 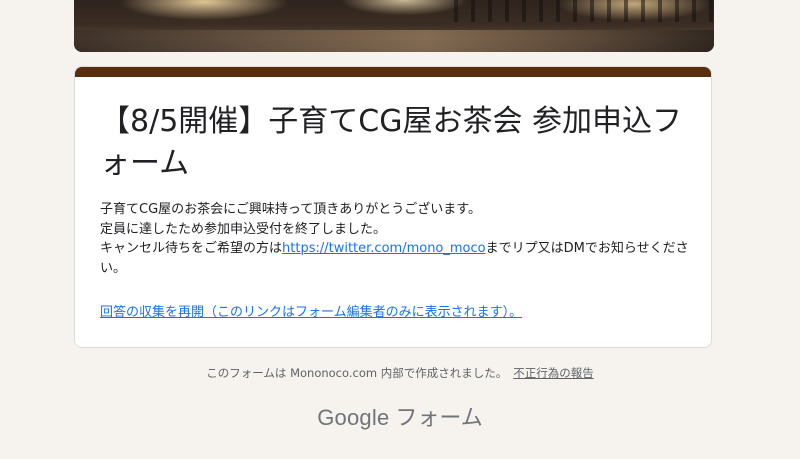 What do you see at coordinates (357, 373) in the screenshot?
I see `footer-created-by: このフォームは Mononoco.com 内部で作成されました。` at bounding box center [357, 373].